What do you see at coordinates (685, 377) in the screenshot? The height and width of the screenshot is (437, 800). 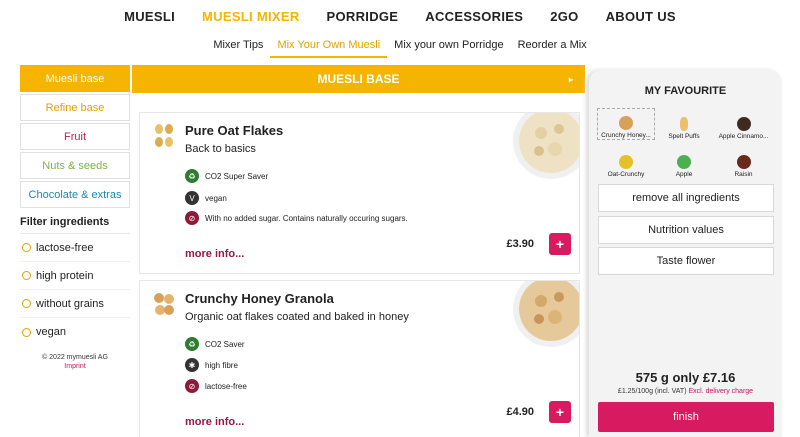 I see `mix-total: 575 g only £7.16` at bounding box center [685, 377].